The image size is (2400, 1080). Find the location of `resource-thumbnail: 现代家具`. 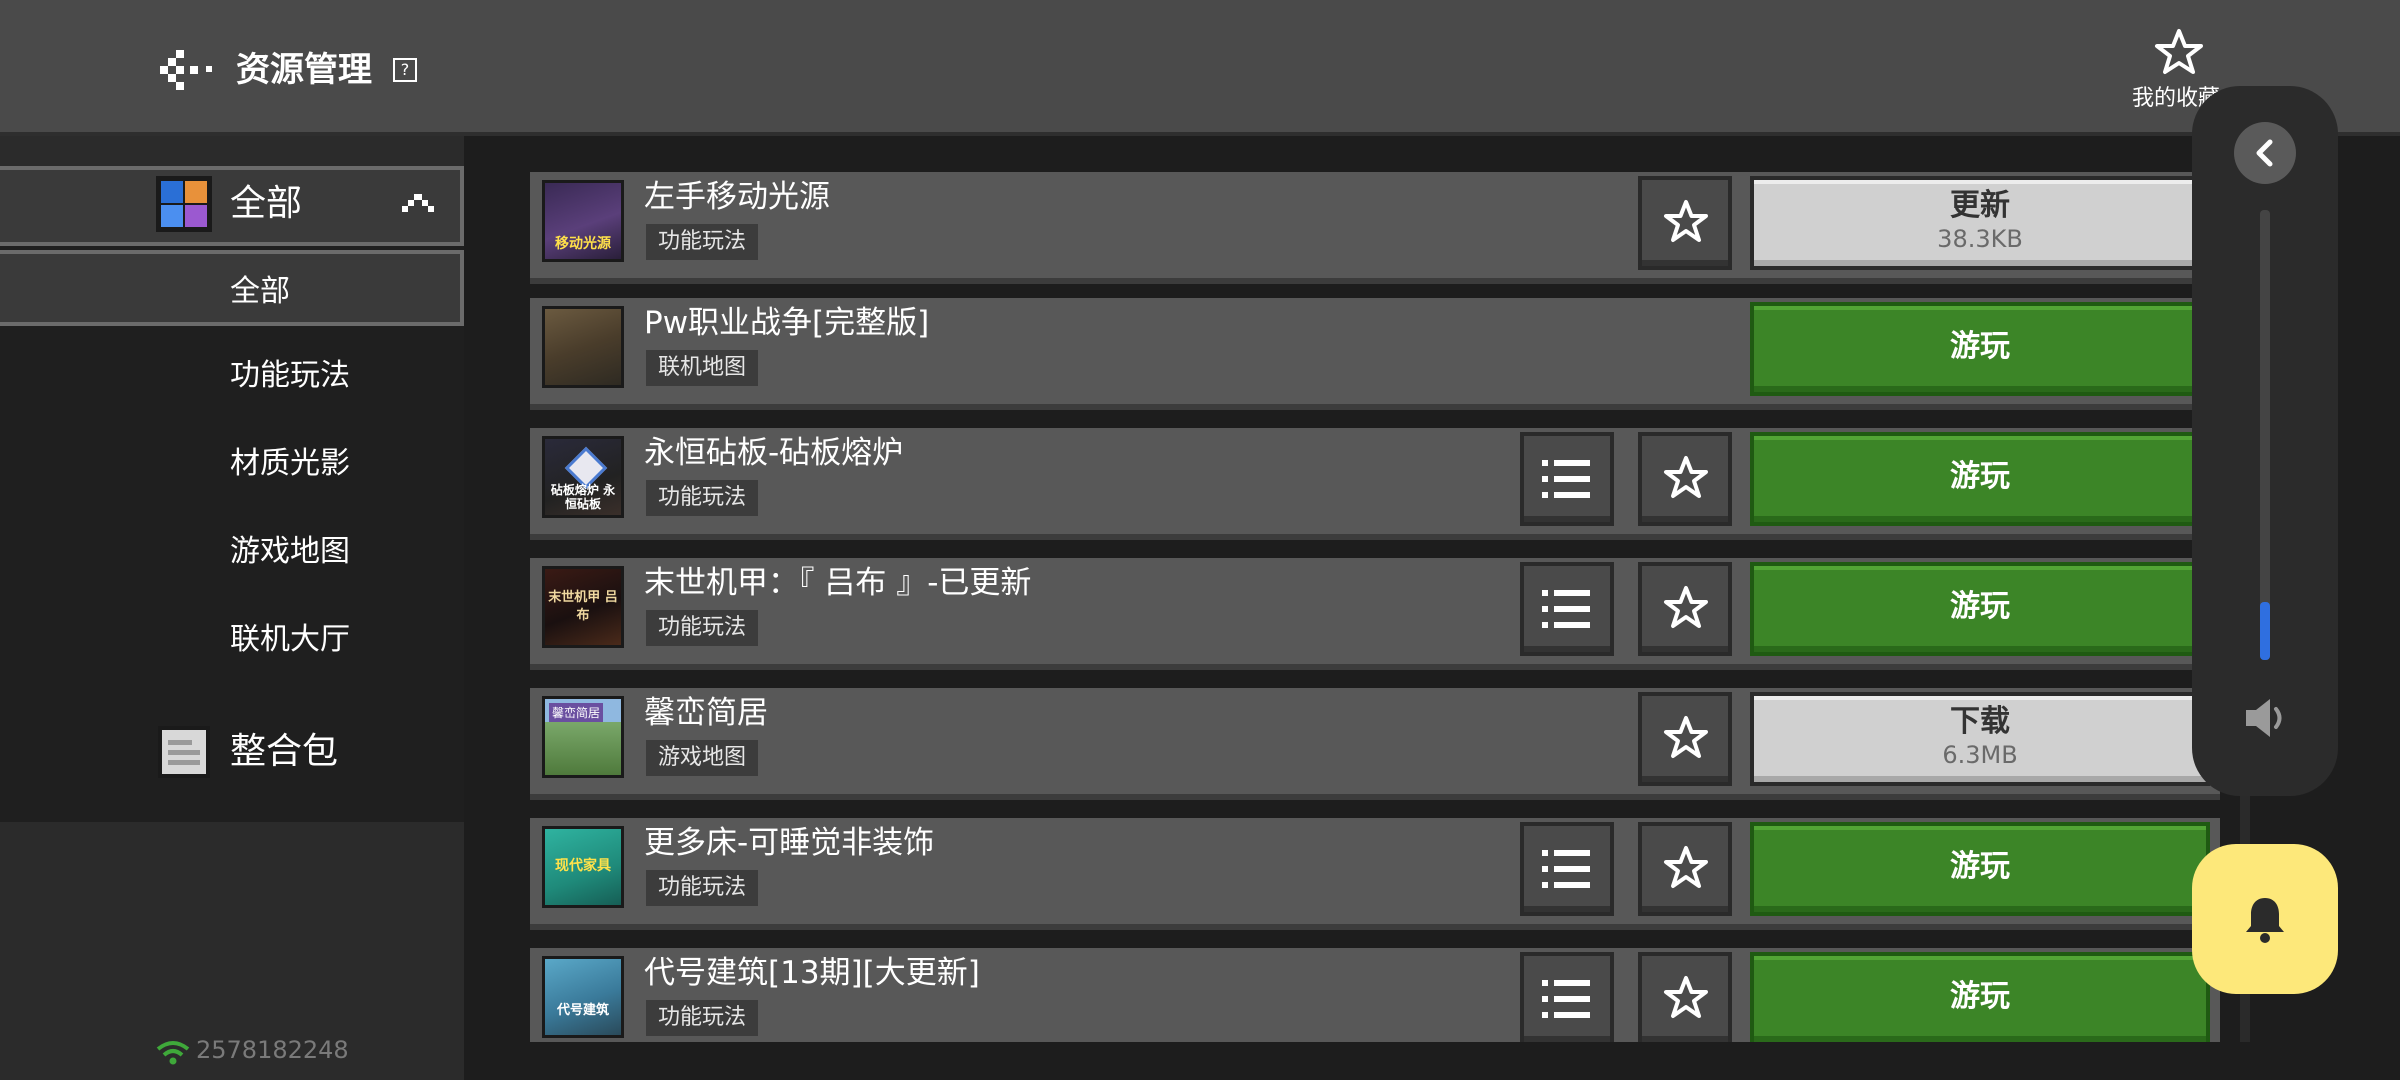

resource-thumbnail: 现代家具 is located at coordinates (583, 867).